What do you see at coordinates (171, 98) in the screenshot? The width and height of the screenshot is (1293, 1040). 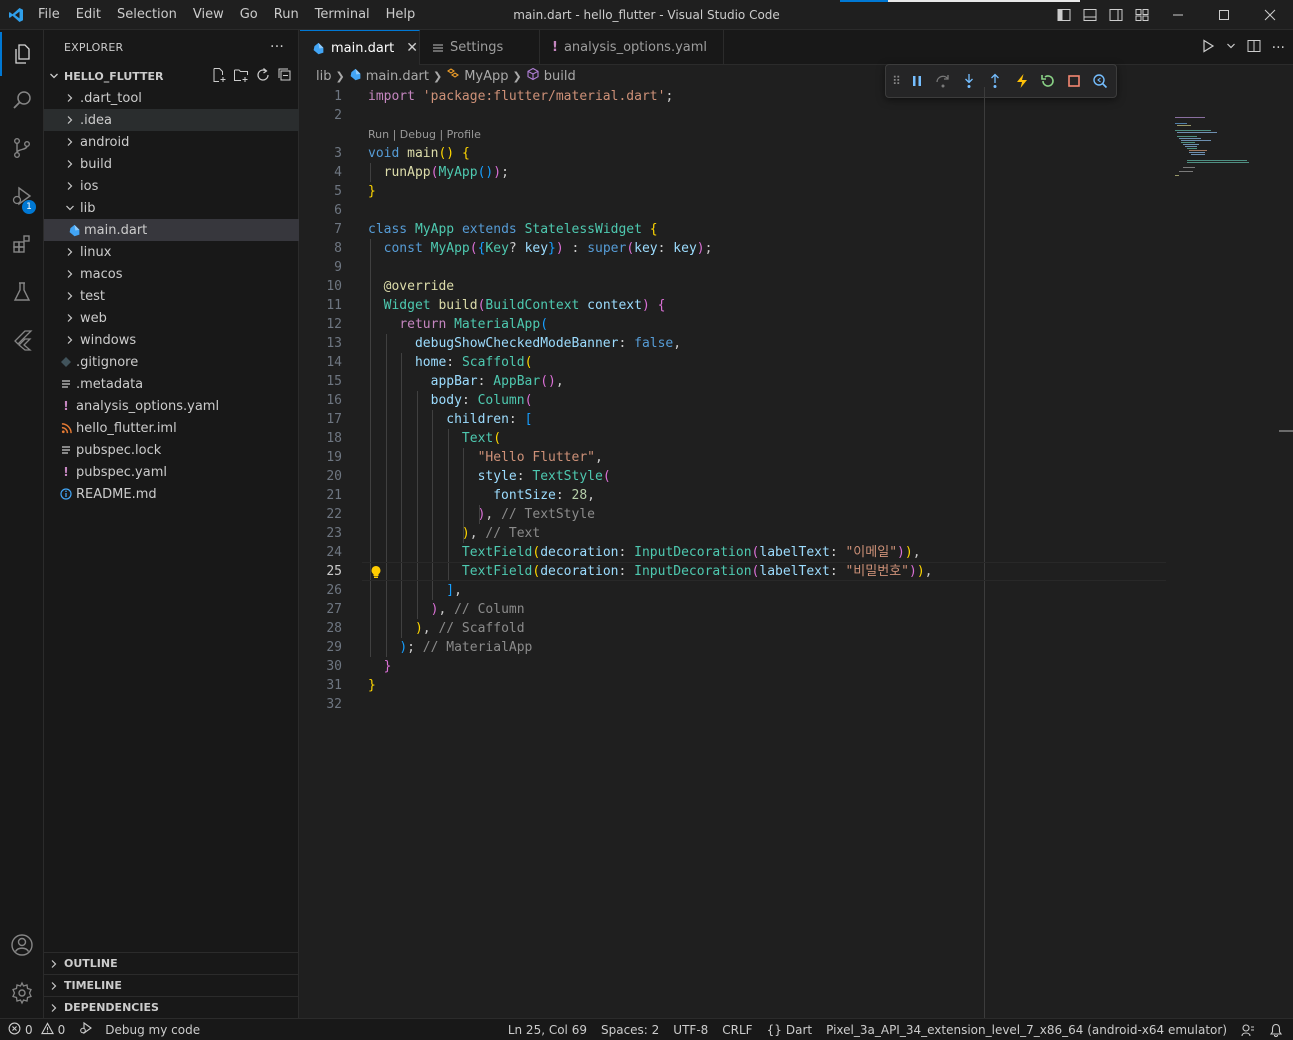 I see `tree-item-dart-tool: .dart_tool` at bounding box center [171, 98].